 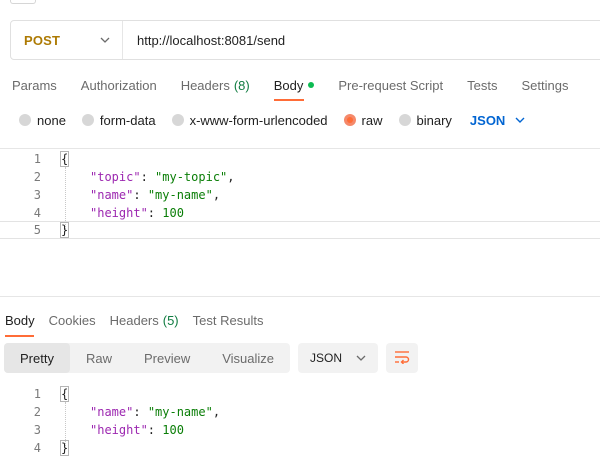 I want to click on tab-test-results: Test Results, so click(x=228, y=320).